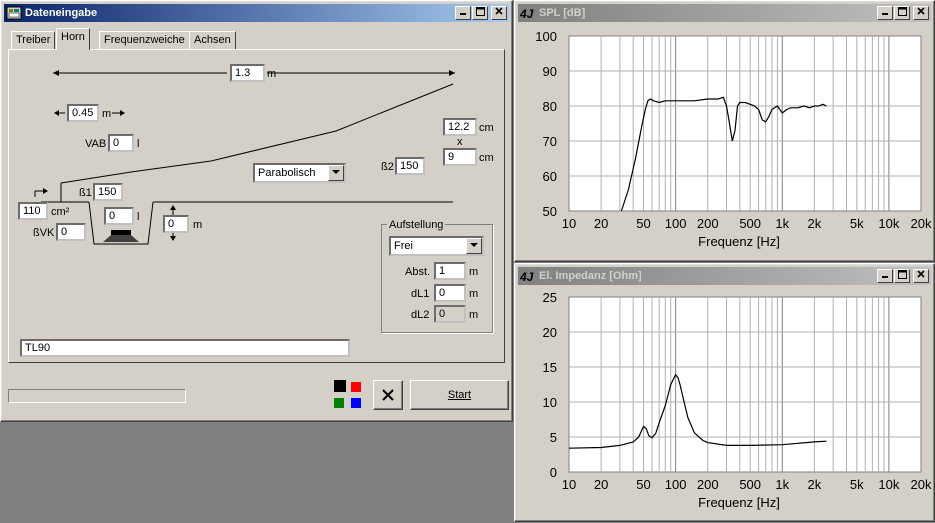 The width and height of the screenshot is (935, 523). I want to click on name-input: TL90, so click(185, 348).